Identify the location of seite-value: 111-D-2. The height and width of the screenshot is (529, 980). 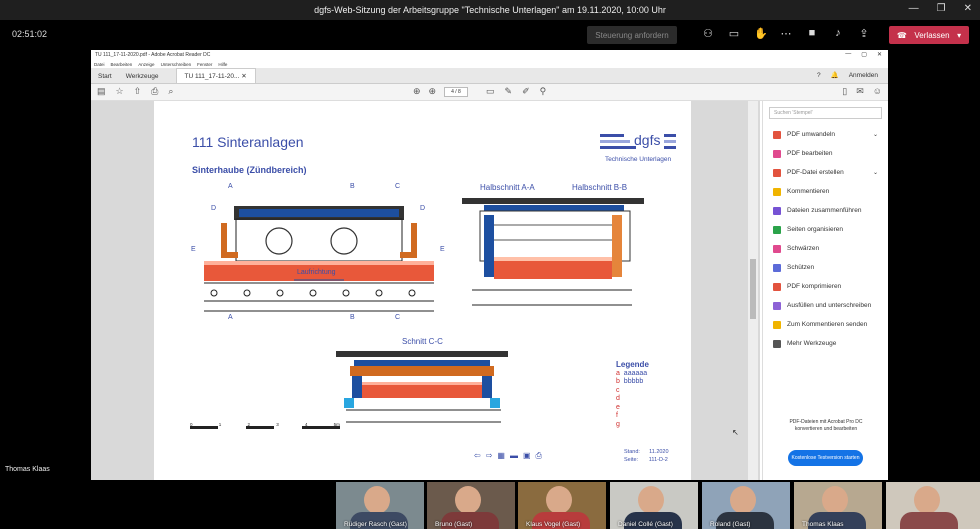
(658, 460).